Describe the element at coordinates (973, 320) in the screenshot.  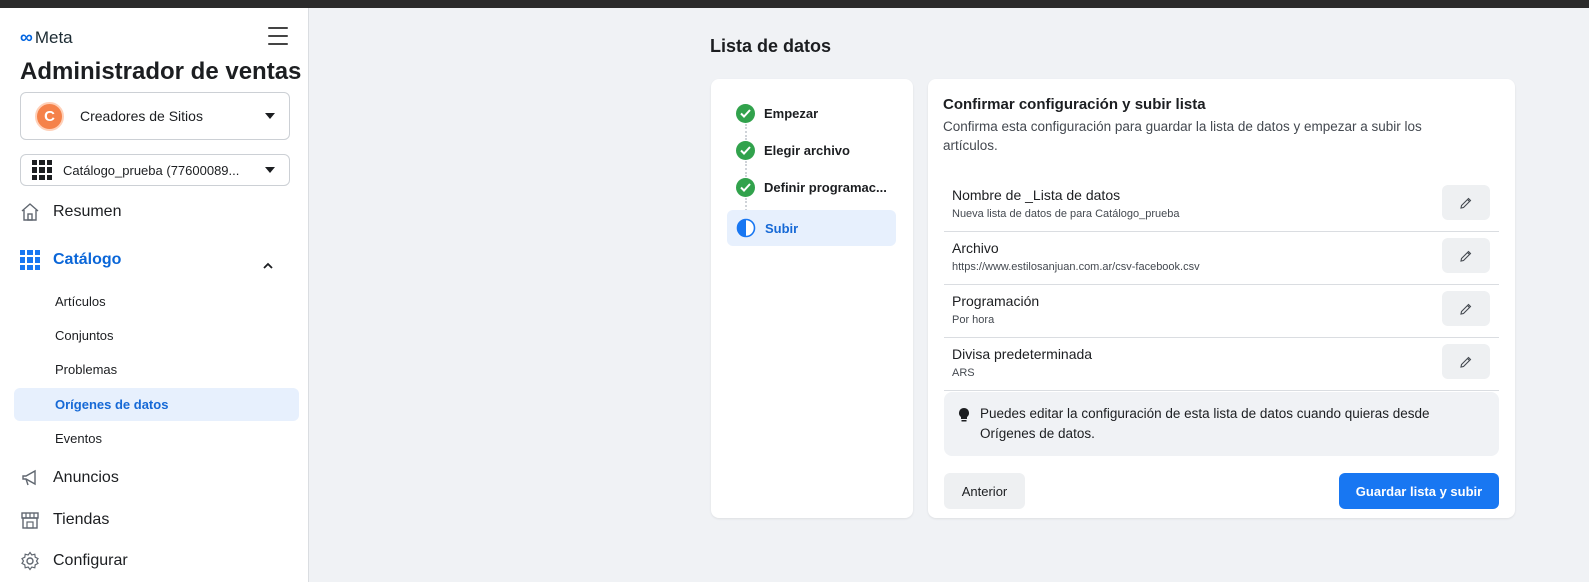
I see `row-value: Por hora` at that location.